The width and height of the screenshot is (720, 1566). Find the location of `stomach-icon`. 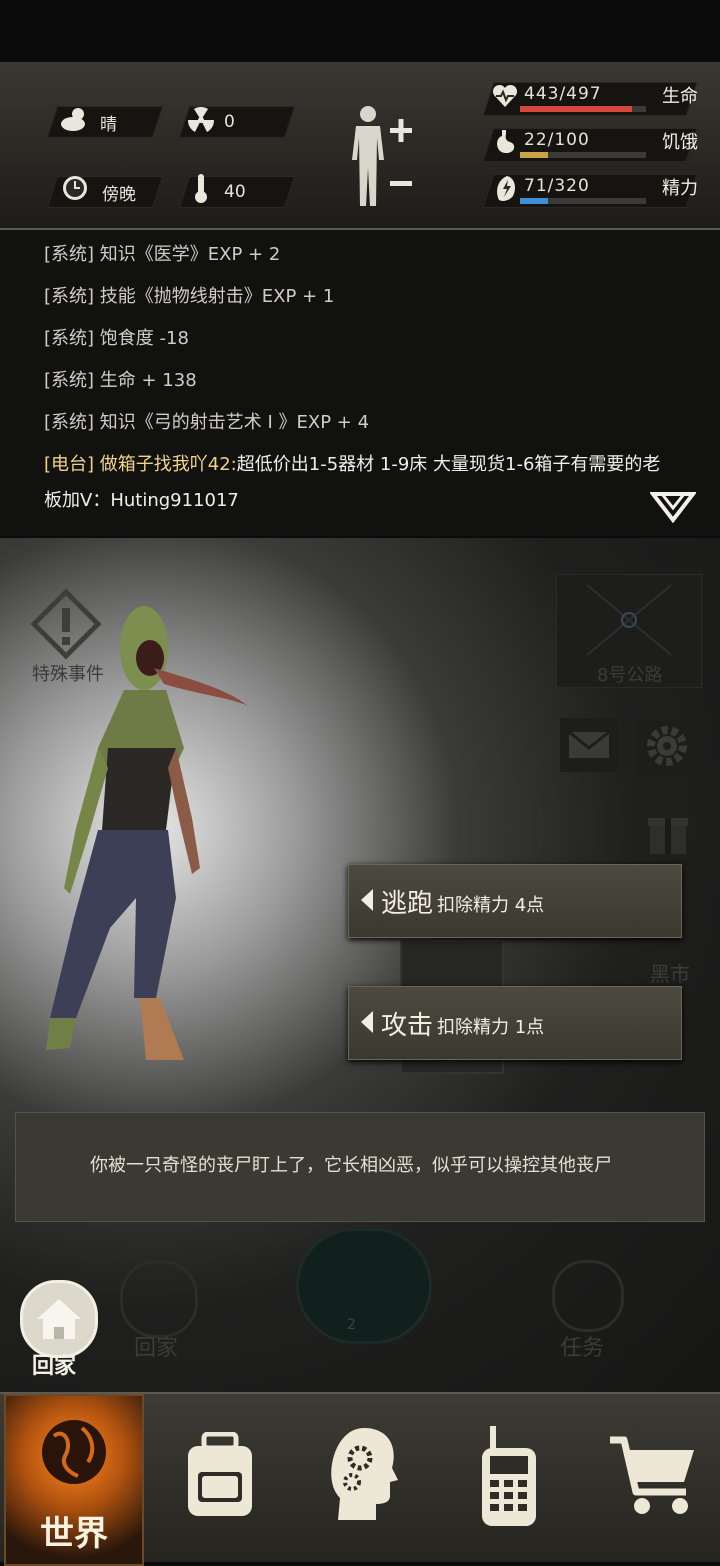

stomach-icon is located at coordinates (506, 145).